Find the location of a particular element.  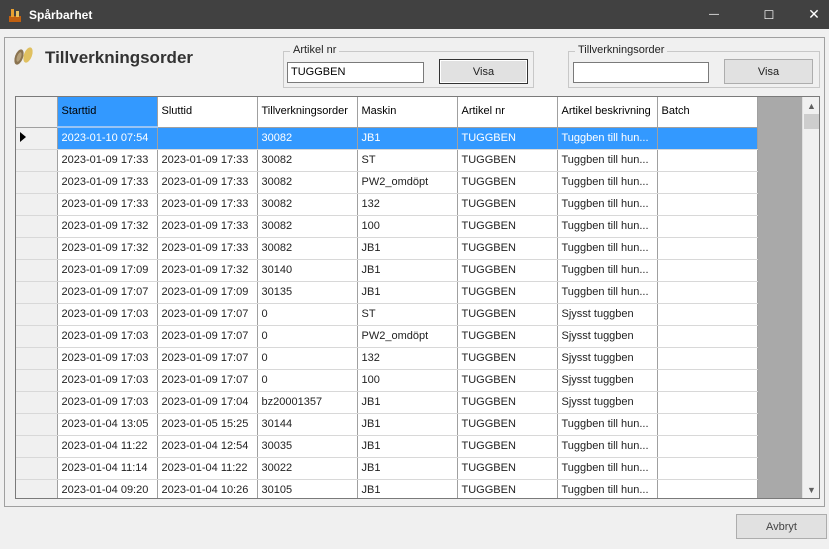

scroll-thumb is located at coordinates (811, 121).